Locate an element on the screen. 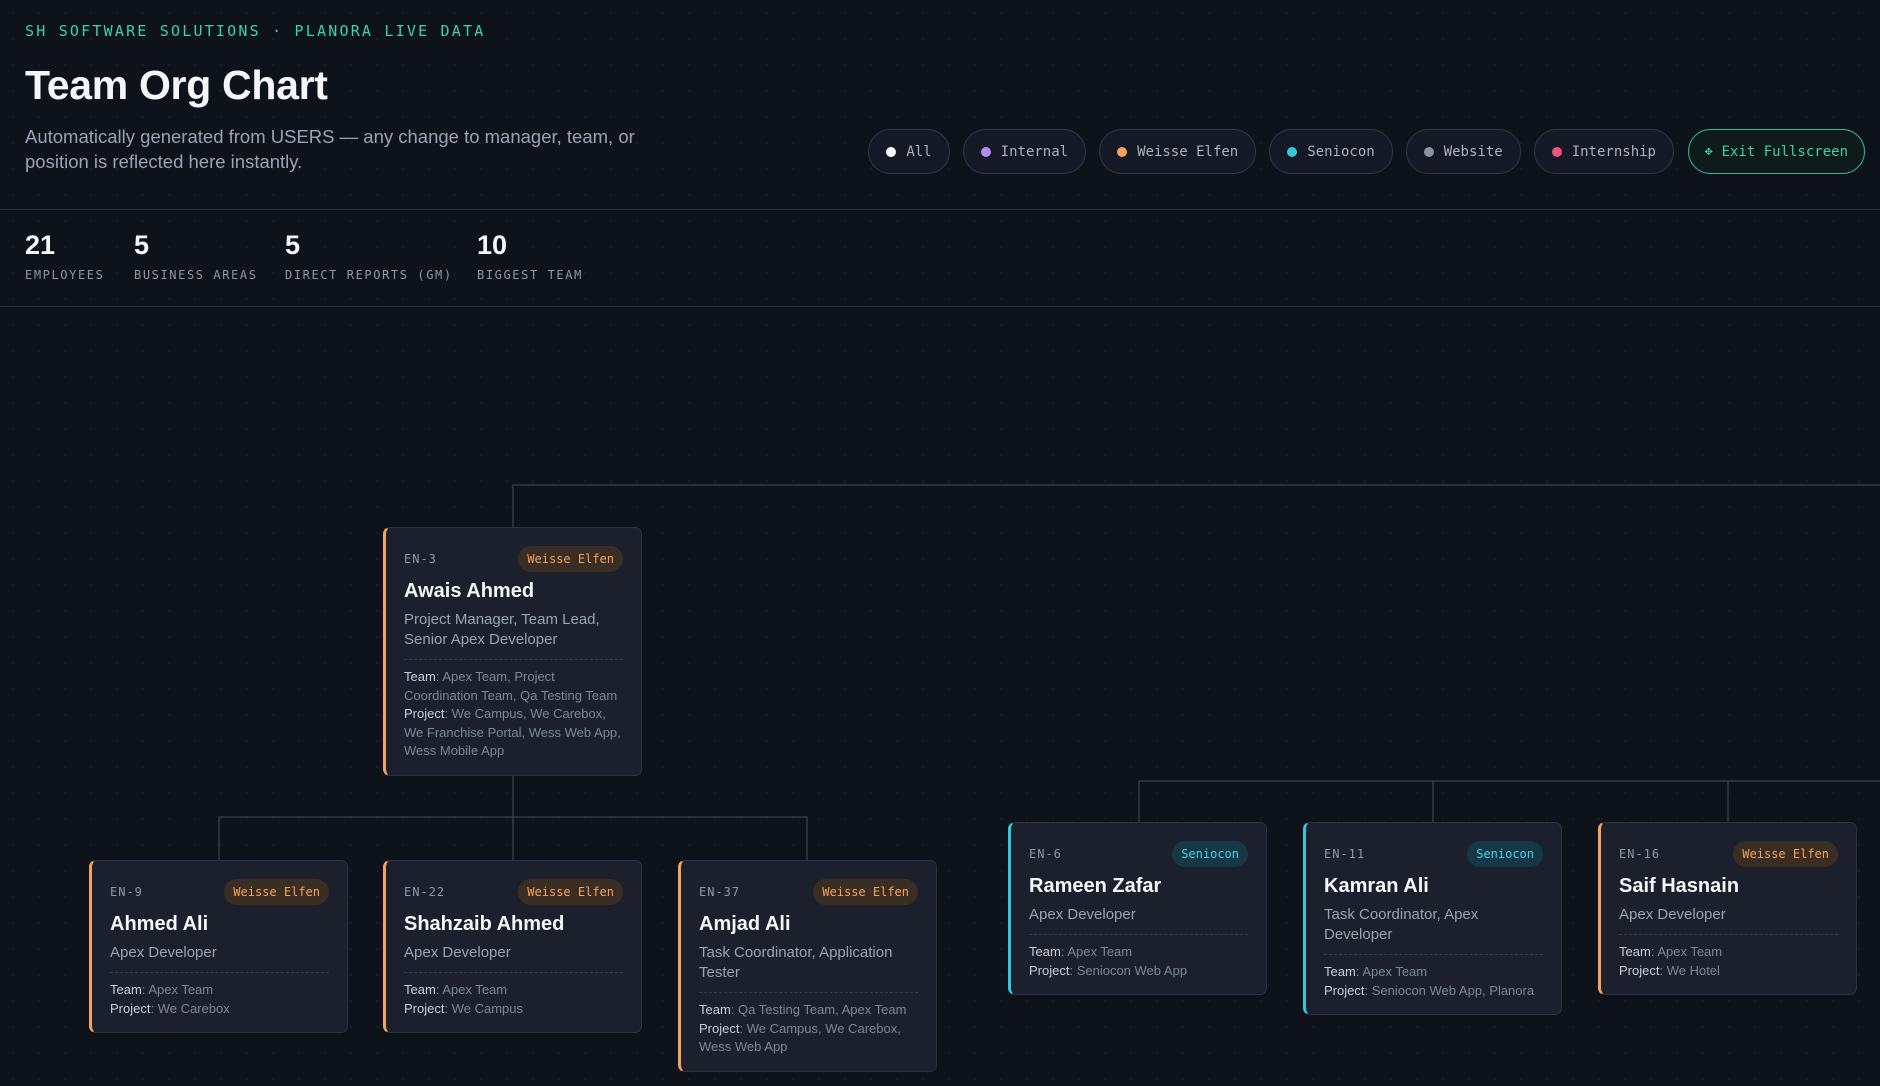 This screenshot has width=1880, height=1086. stat-value: 10 is located at coordinates (492, 245).